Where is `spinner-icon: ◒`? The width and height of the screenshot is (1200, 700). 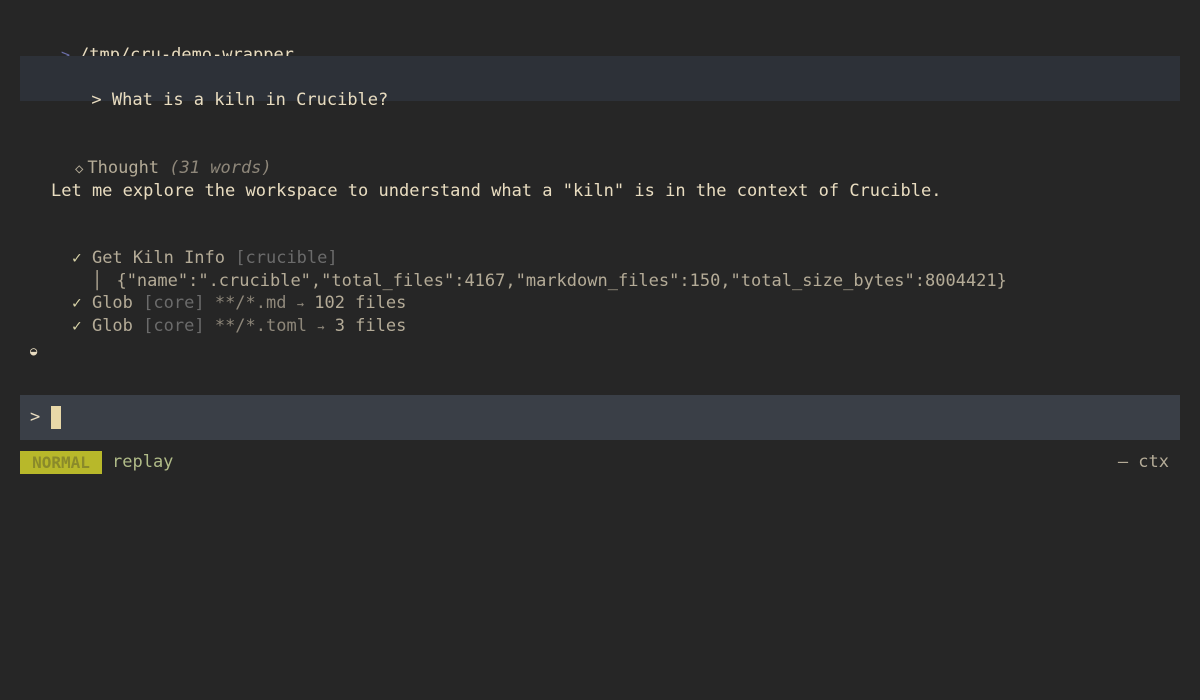
spinner-icon: ◒ is located at coordinates (34, 351).